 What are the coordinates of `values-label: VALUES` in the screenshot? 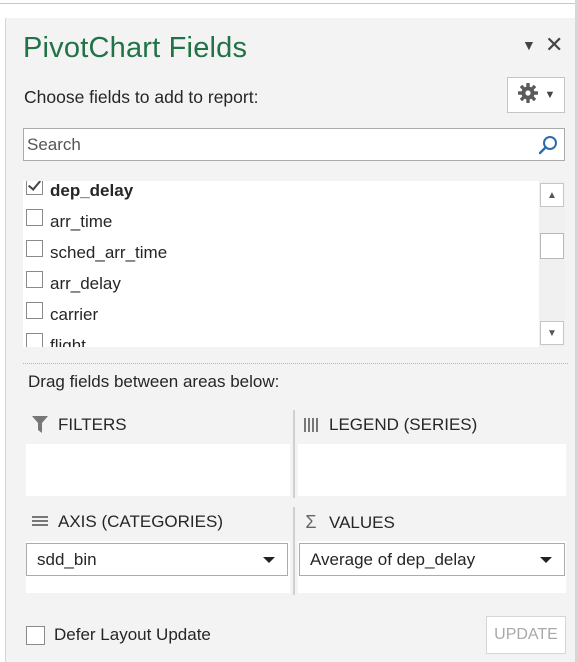 It's located at (362, 522).